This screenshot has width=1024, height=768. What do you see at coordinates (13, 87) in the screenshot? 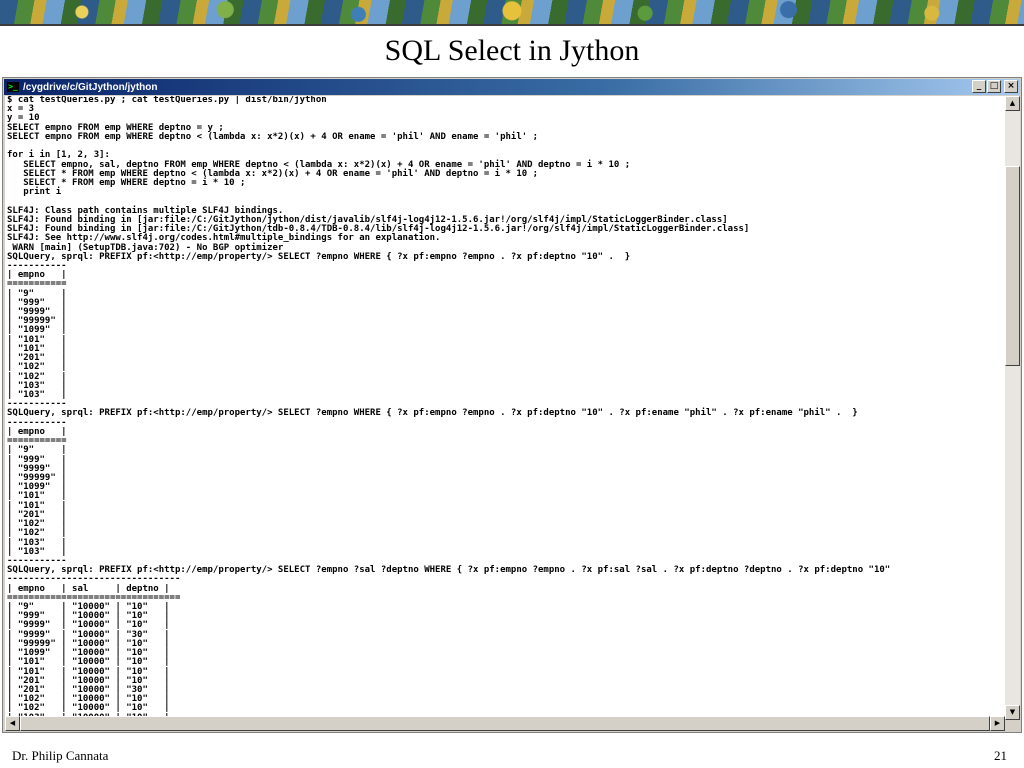
I see `terminal-icon: >_` at bounding box center [13, 87].